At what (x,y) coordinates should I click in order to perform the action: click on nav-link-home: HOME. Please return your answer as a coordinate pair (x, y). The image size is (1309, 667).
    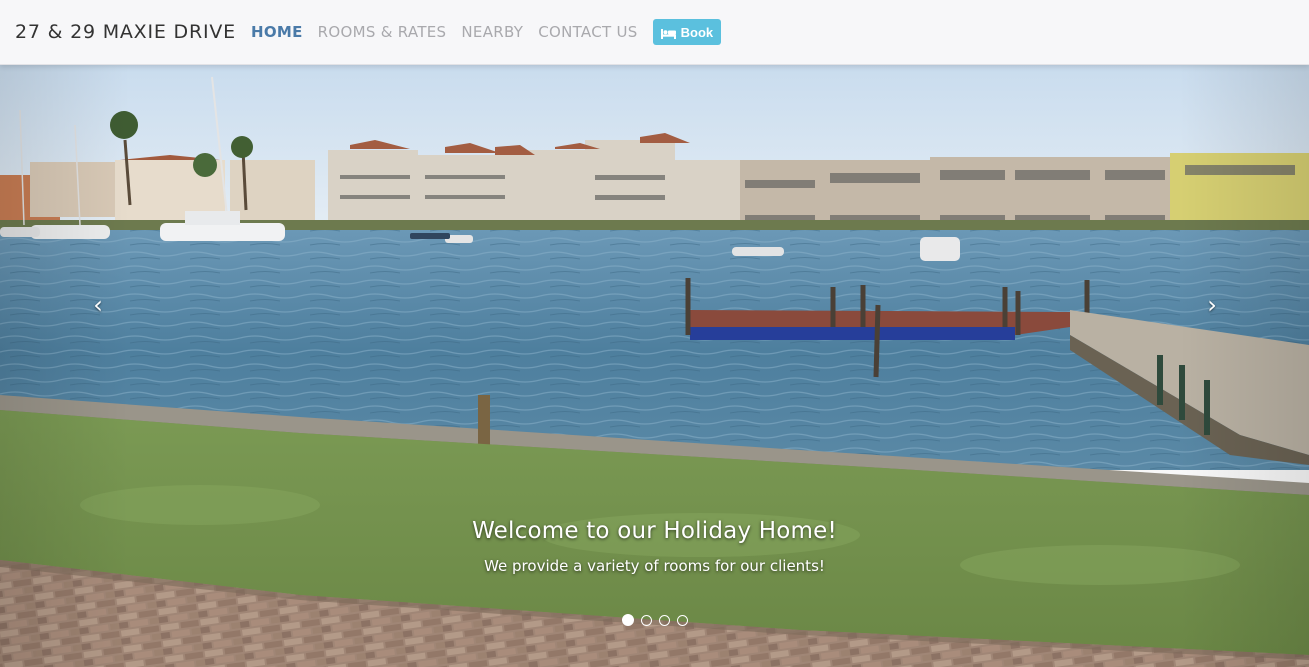
    Looking at the image, I should click on (277, 32).